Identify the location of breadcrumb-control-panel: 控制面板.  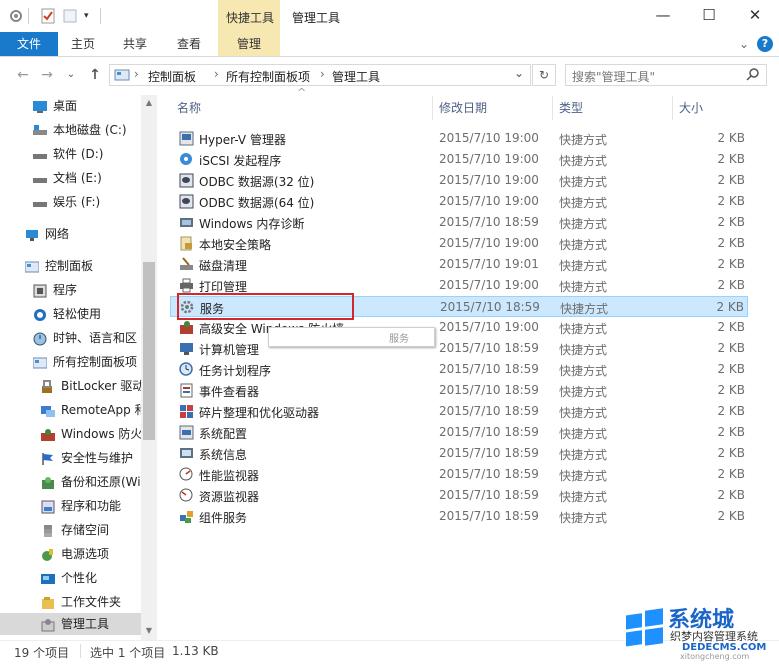
(172, 76).